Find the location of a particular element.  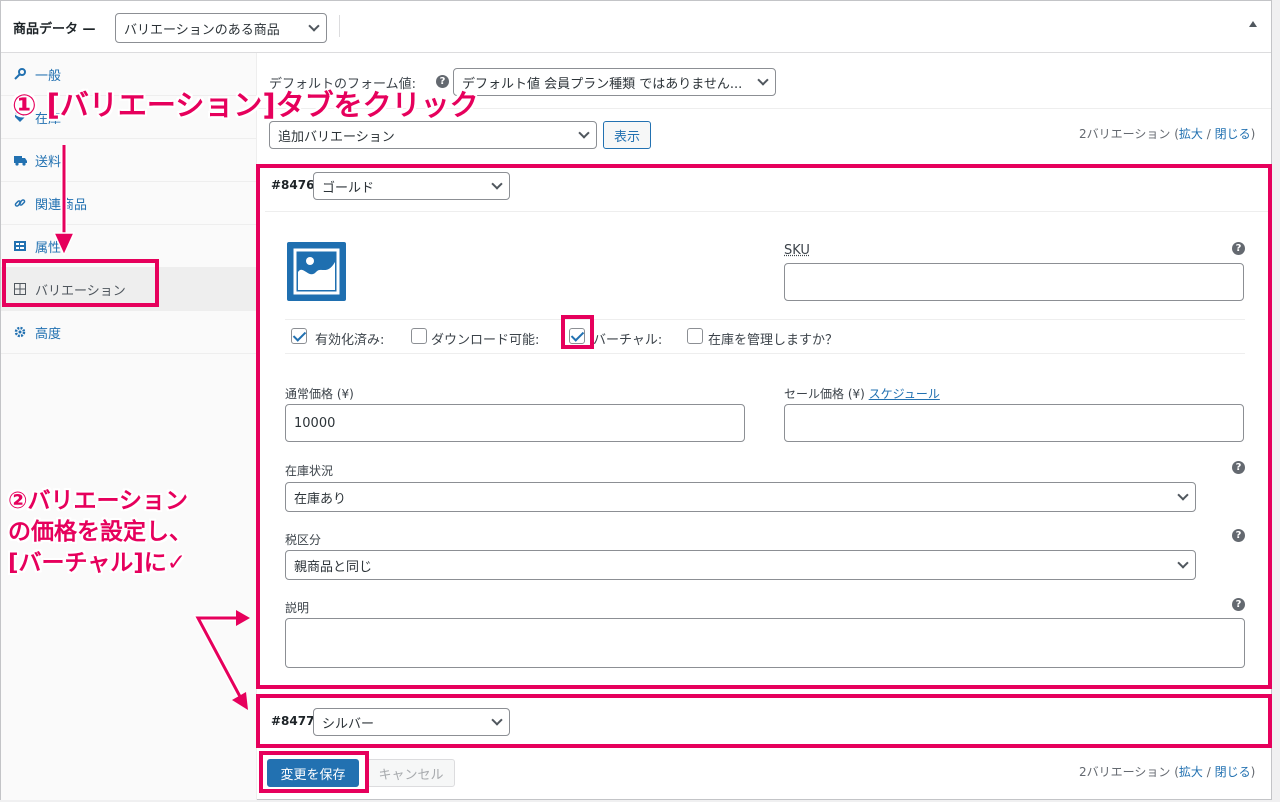

step1-annotation: ① [バリエーション]タブをクリック is located at coordinates (245, 105).